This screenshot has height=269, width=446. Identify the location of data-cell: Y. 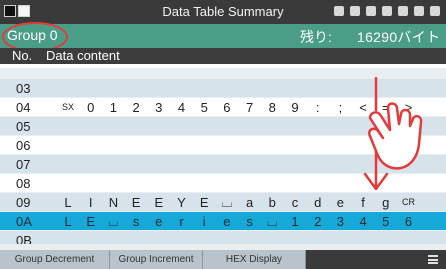
(181, 202).